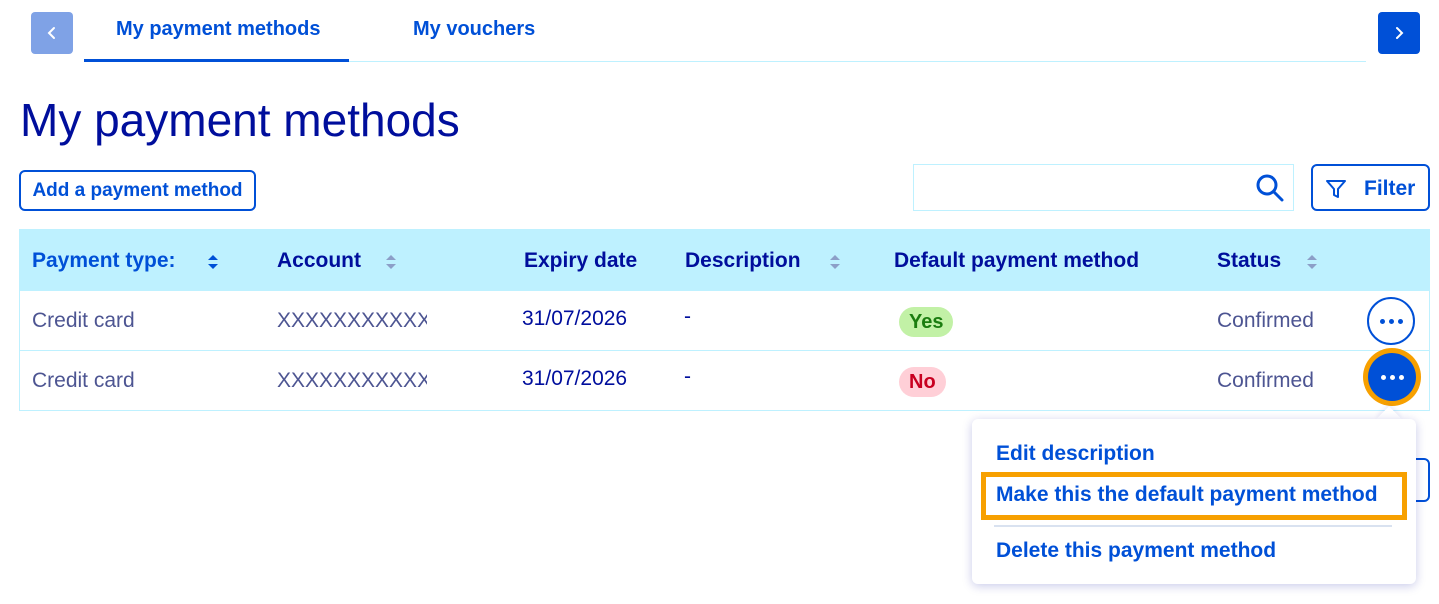 The width and height of the screenshot is (1439, 604). I want to click on chevron-left-icon, so click(51, 33).